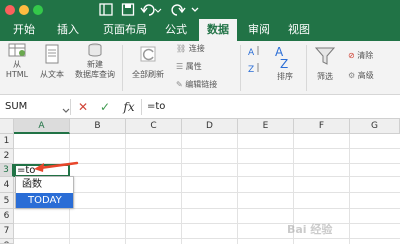 The width and height of the screenshot is (400, 244). Describe the element at coordinates (7, 201) in the screenshot. I see `row-header-5: 5` at that location.